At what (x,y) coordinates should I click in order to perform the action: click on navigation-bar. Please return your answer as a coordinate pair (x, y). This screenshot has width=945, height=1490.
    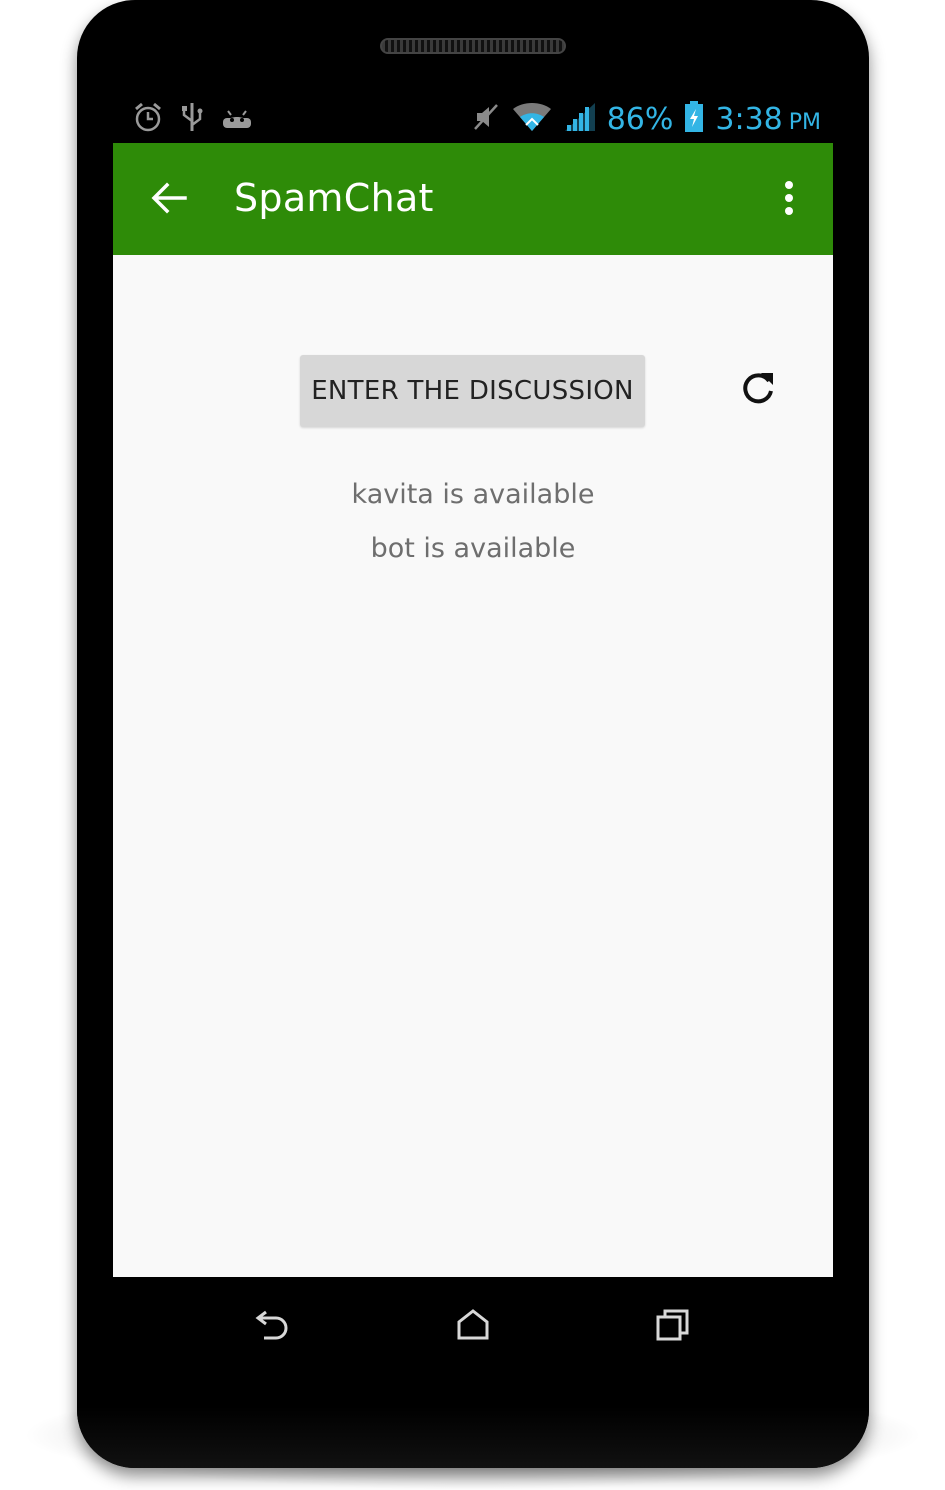
    Looking at the image, I should click on (473, 1327).